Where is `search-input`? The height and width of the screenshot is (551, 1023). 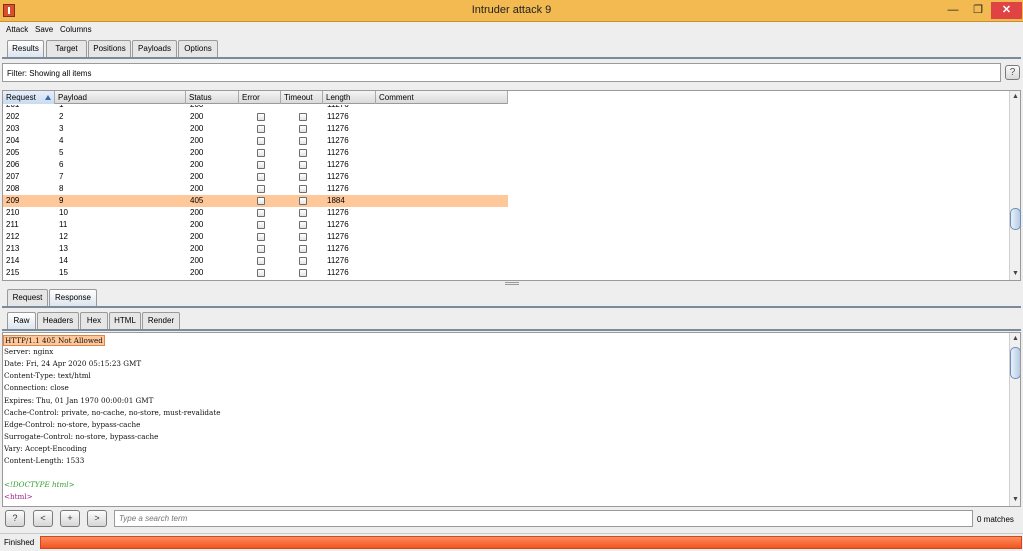 search-input is located at coordinates (543, 518).